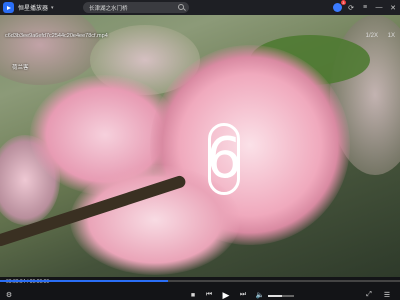 The image size is (400, 300). I want to click on countdown-number: 6, so click(224, 159).